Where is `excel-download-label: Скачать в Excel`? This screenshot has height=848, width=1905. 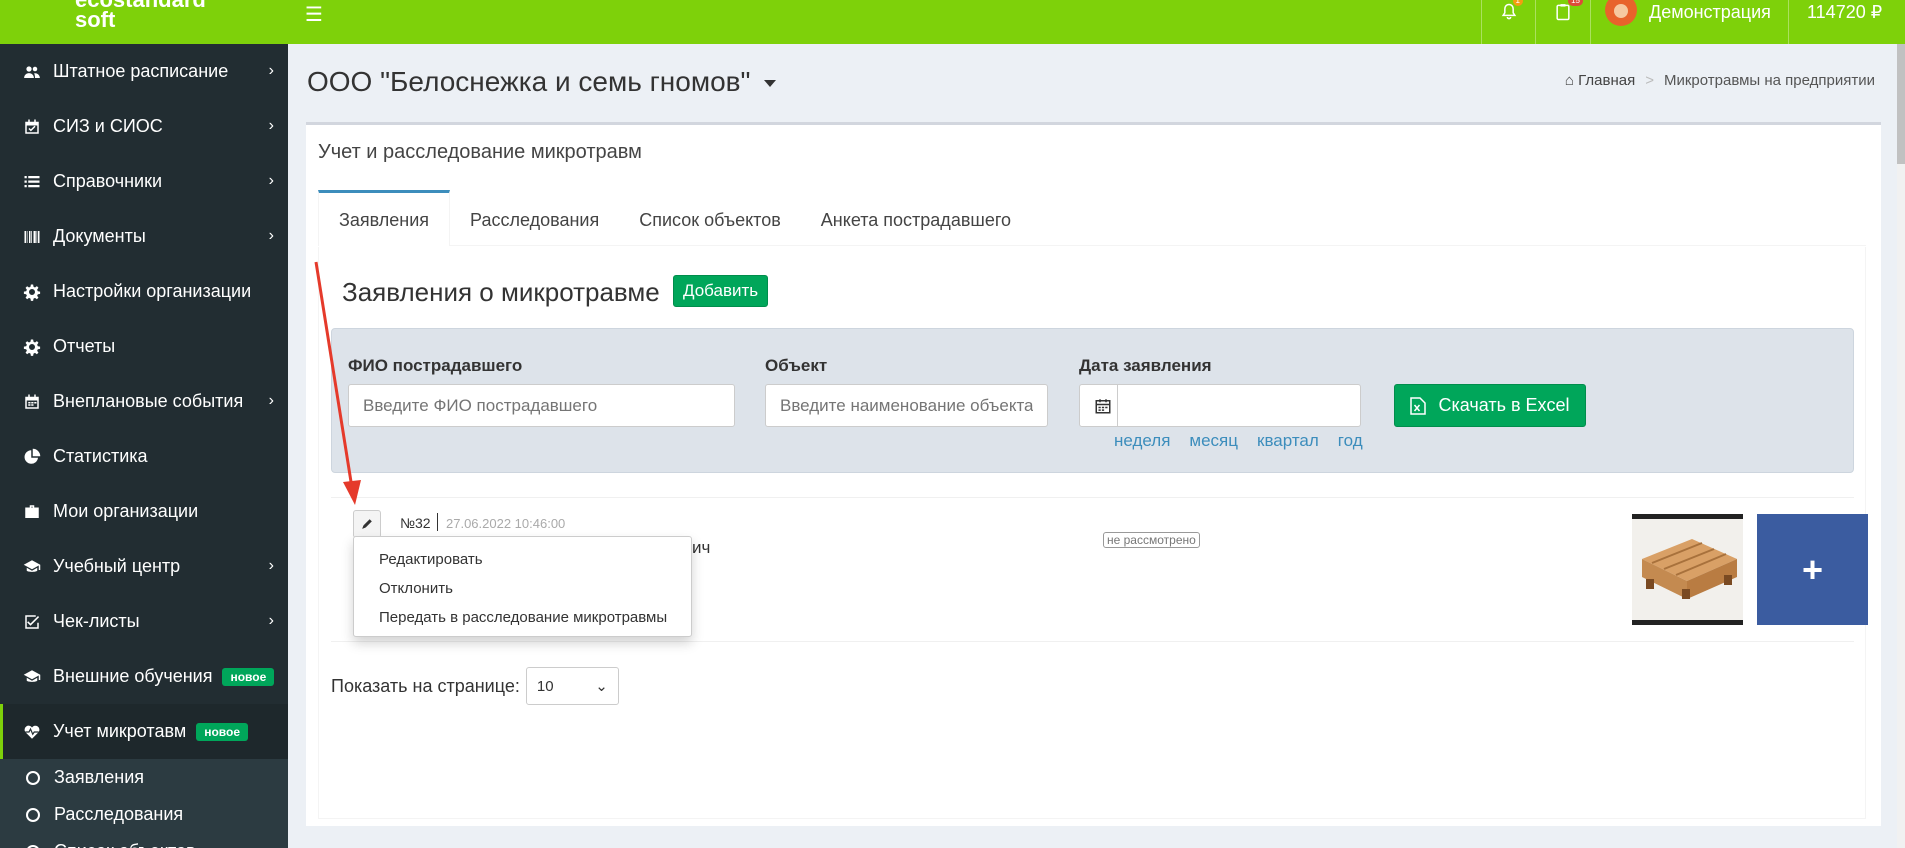 excel-download-label: Скачать в Excel is located at coordinates (1504, 405).